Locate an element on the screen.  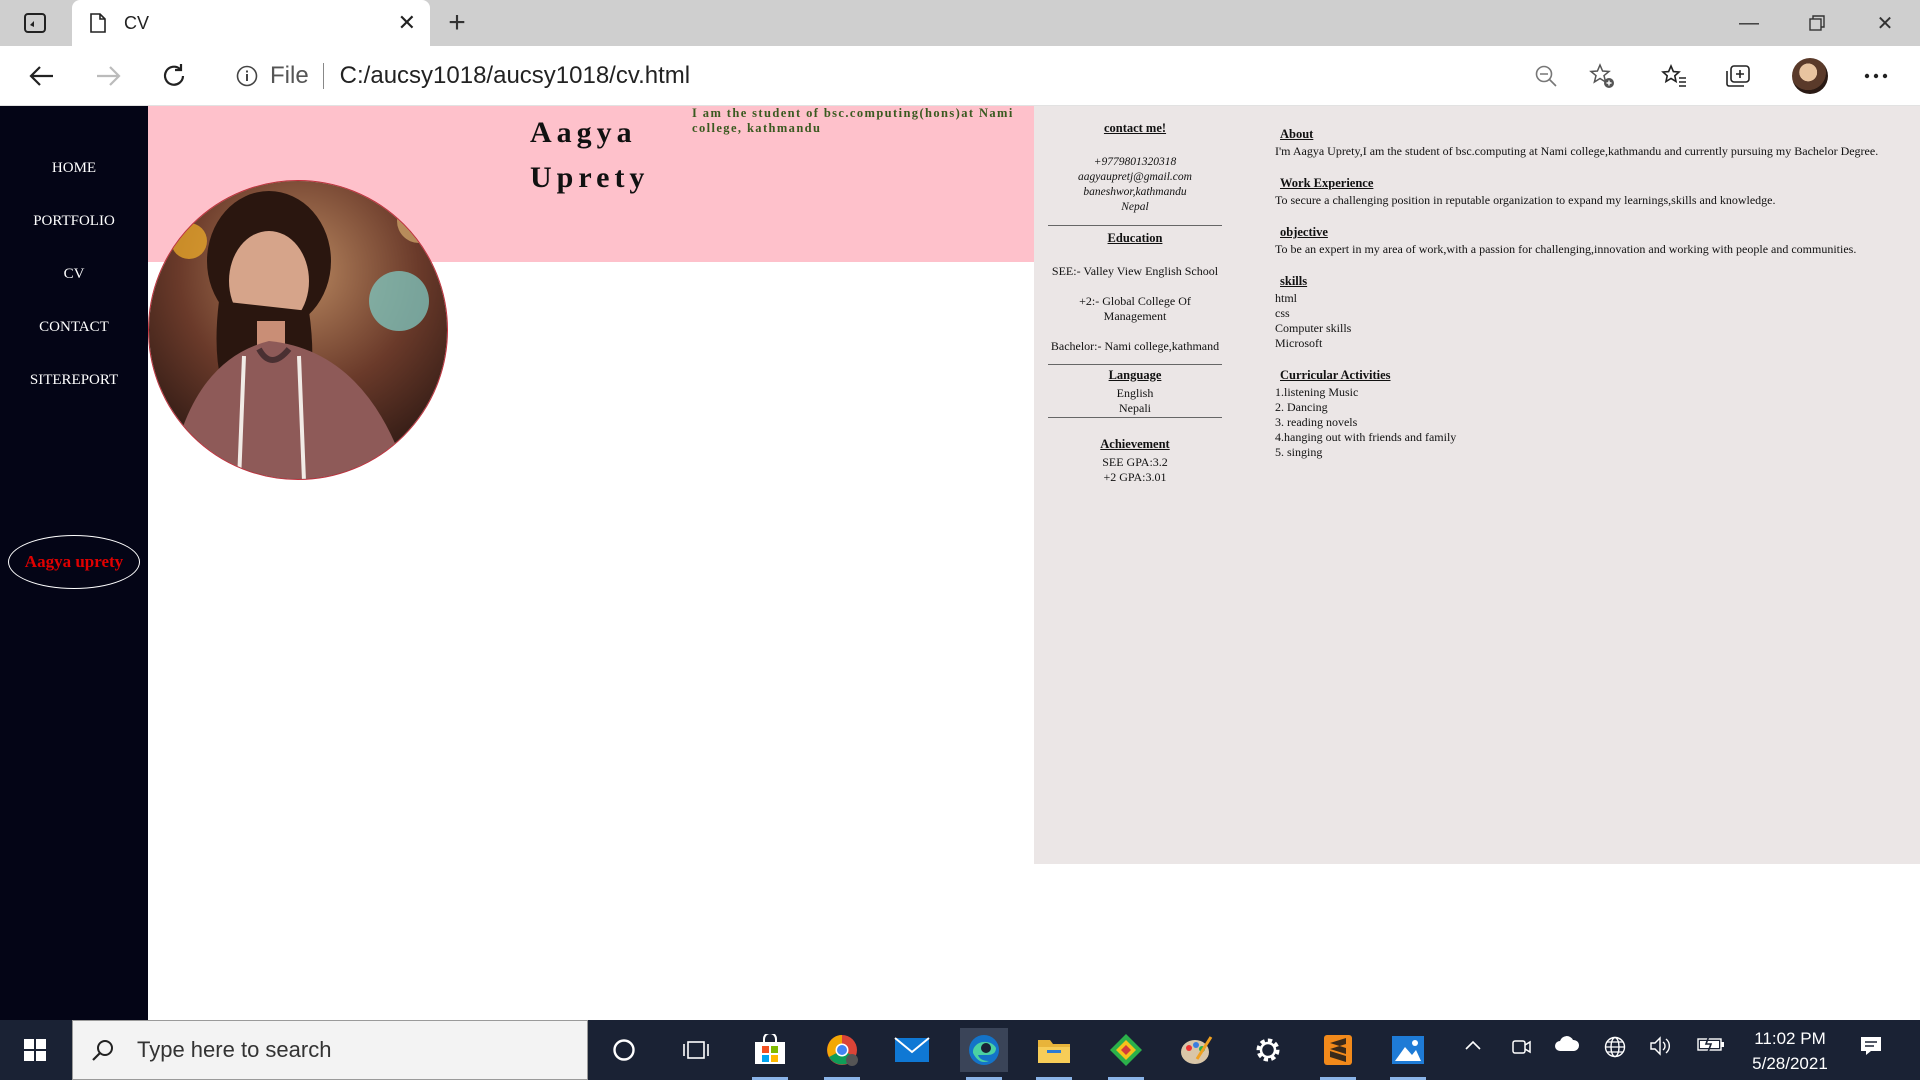
chrome-app is located at coordinates (842, 1054).